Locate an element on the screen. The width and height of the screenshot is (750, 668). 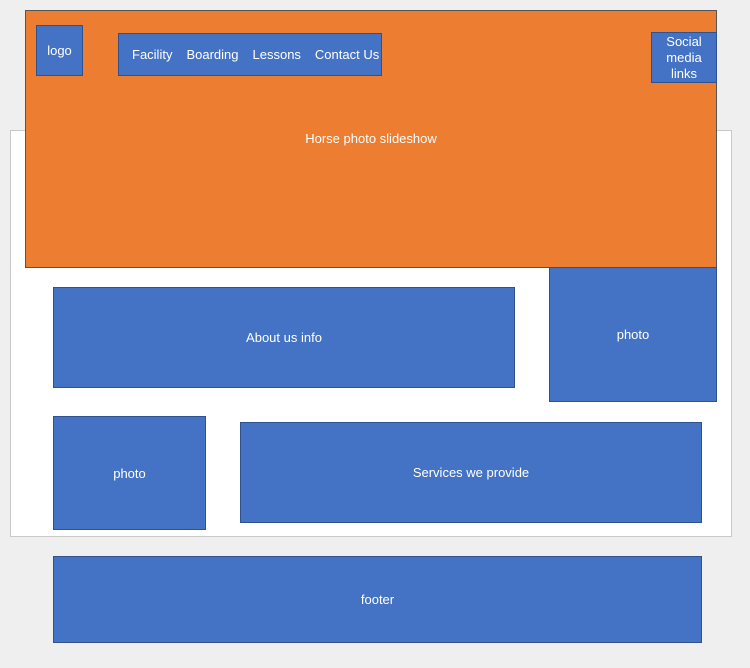
main-nav: Facility Boarding Lessons Contact Us is located at coordinates (250, 54).